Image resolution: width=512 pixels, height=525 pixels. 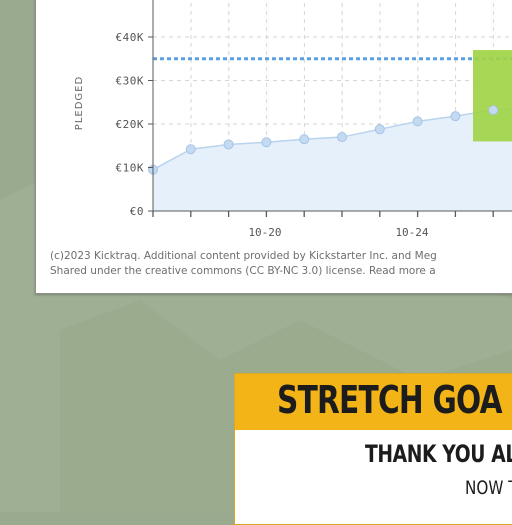 What do you see at coordinates (137, 211) in the screenshot?
I see `y-tick-label: €0` at bounding box center [137, 211].